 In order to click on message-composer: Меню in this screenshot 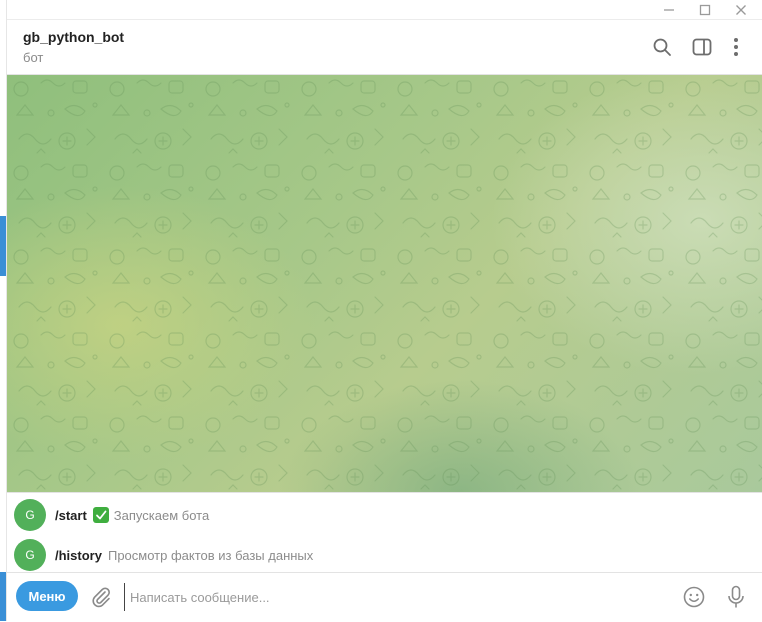, I will do `click(384, 597)`.